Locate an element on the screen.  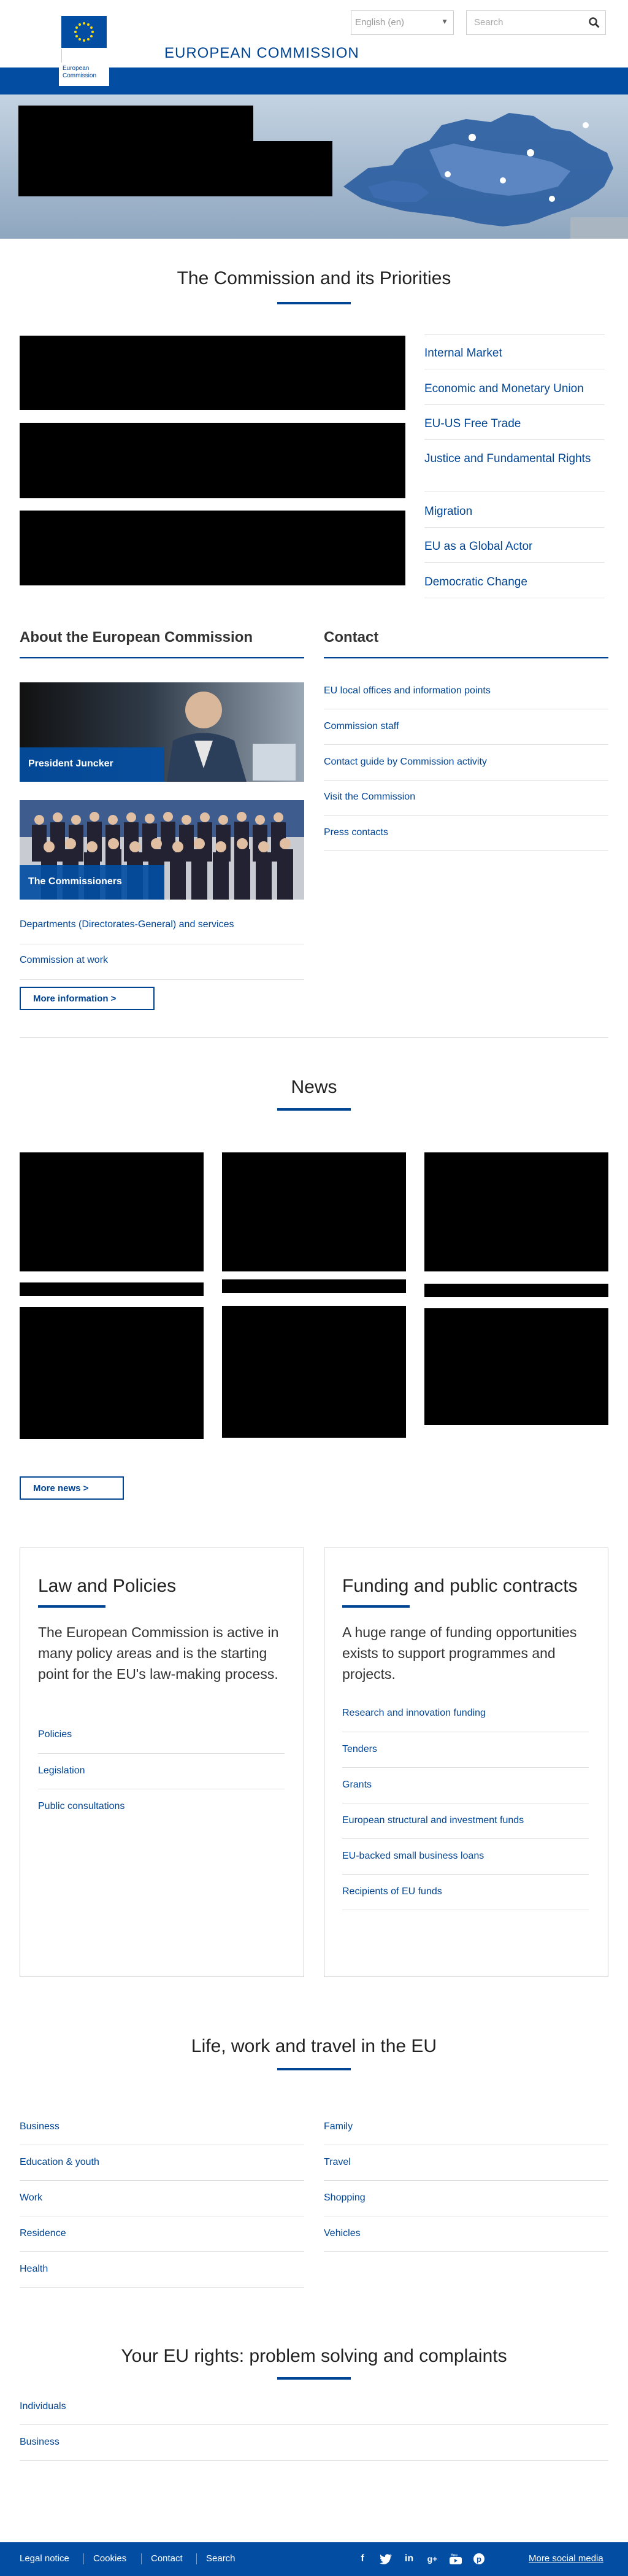
svg-text: You is located at coordinates (455, 2556).